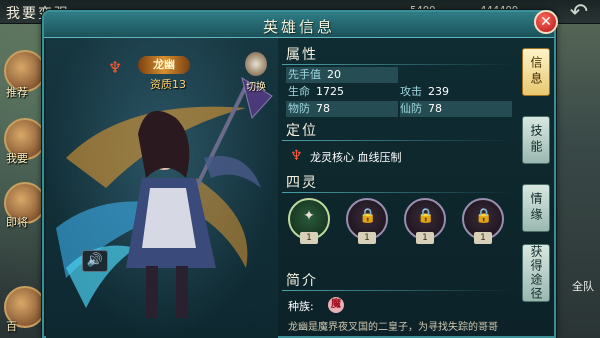 Image resolution: width=600 pixels, height=338 pixels. I want to click on stat-row-phys-def: 物防 78, so click(344, 109).